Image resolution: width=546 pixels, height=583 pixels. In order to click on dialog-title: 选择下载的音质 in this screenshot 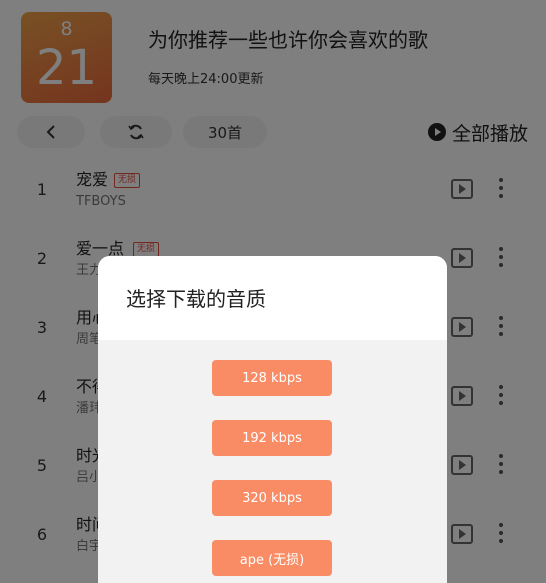, I will do `click(196, 299)`.